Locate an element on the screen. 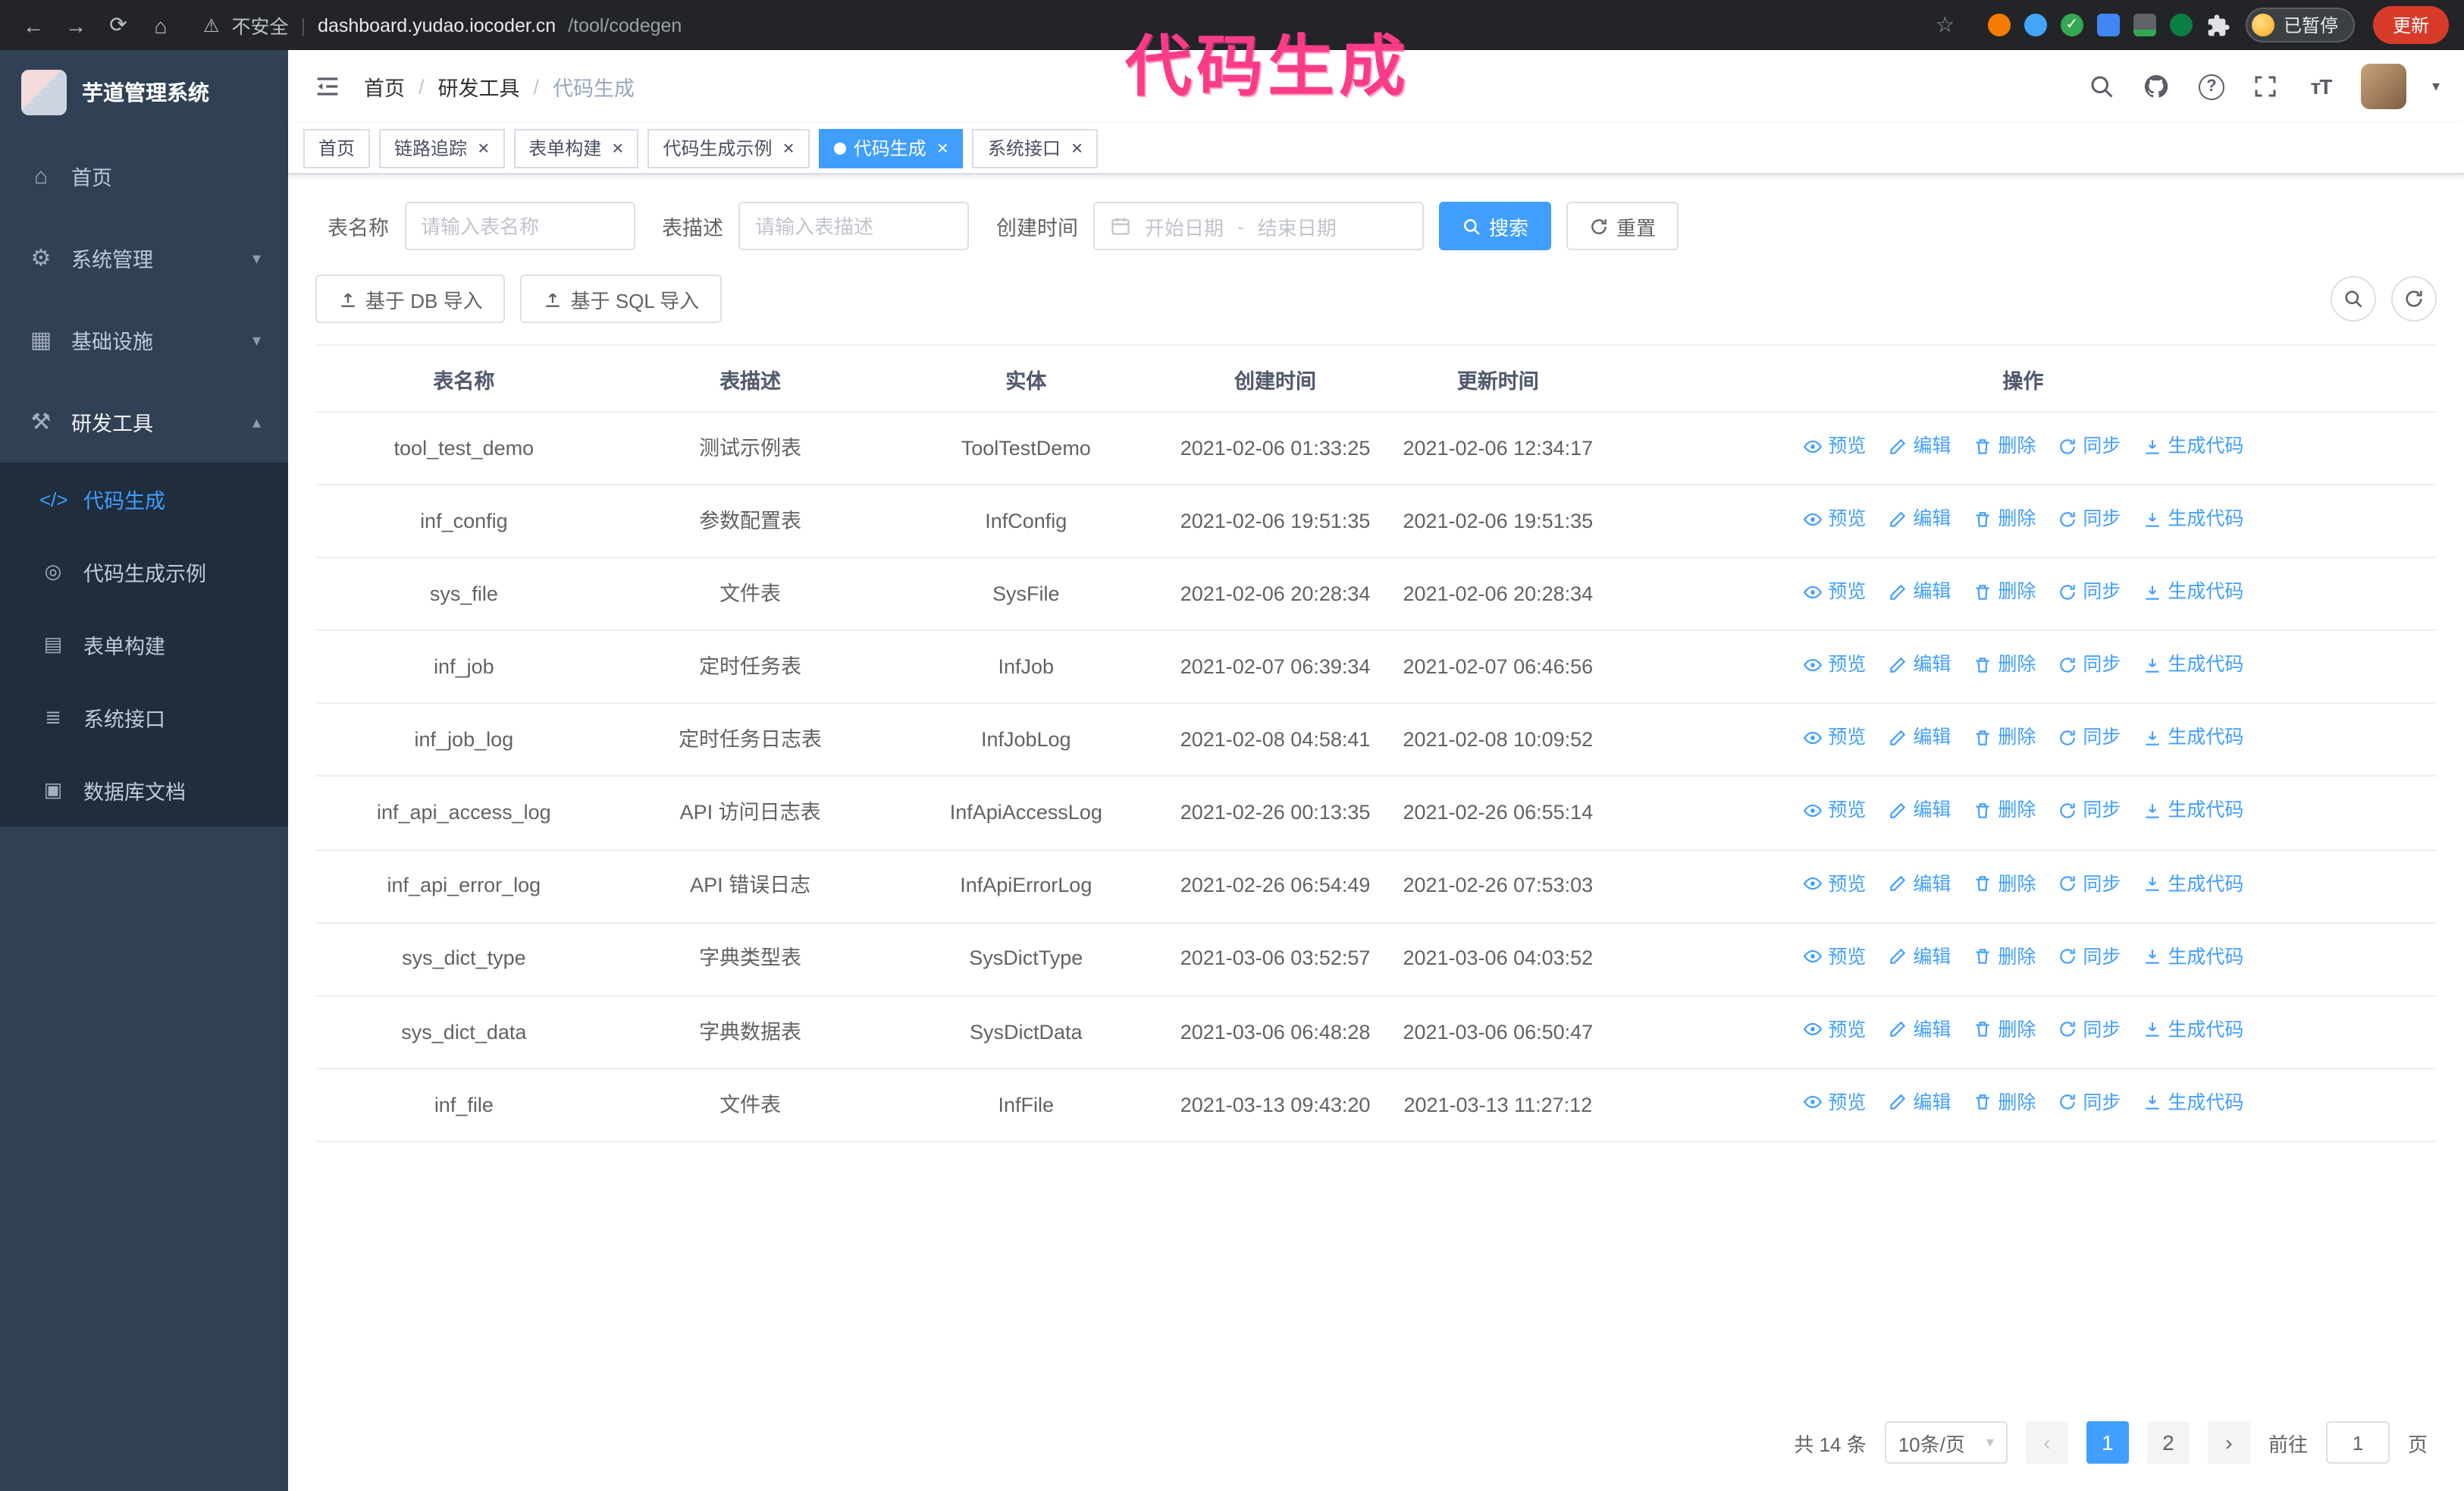 This screenshot has width=2464, height=1491. breadcrumb-home: 首页 is located at coordinates (384, 86).